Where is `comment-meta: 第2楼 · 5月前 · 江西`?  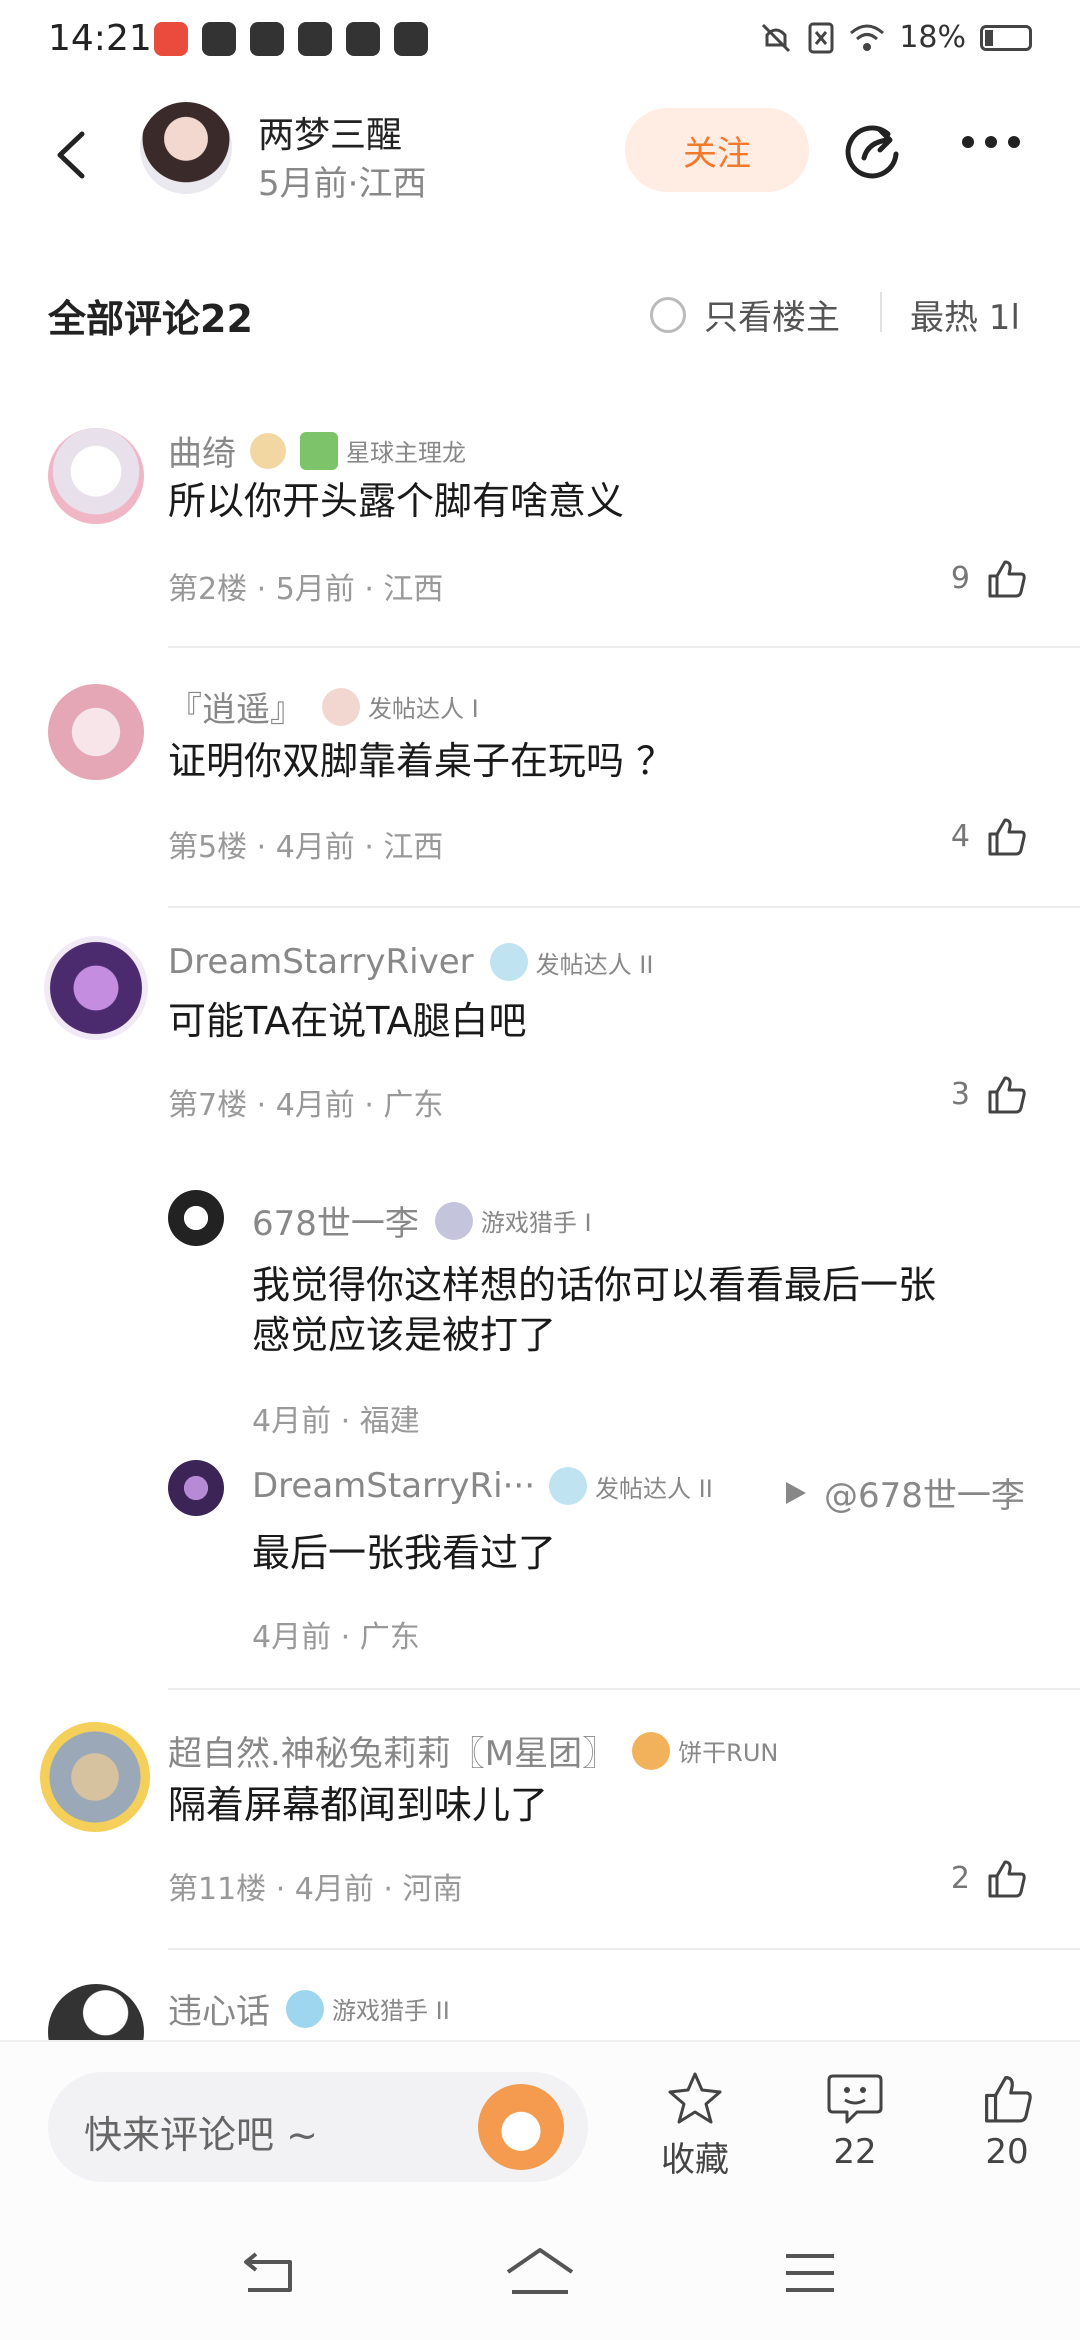 comment-meta: 第2楼 · 5月前 · 江西 is located at coordinates (306, 589).